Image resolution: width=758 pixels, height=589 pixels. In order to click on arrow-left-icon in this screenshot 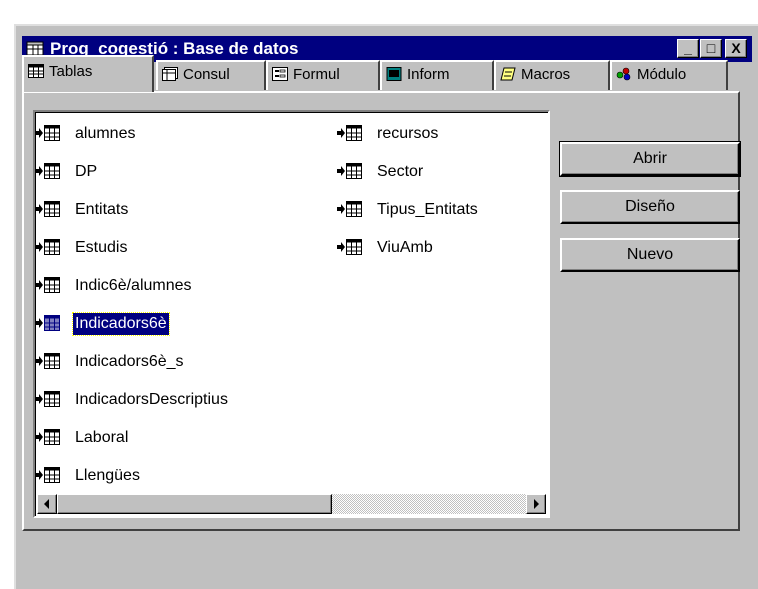, I will do `click(46, 504)`.